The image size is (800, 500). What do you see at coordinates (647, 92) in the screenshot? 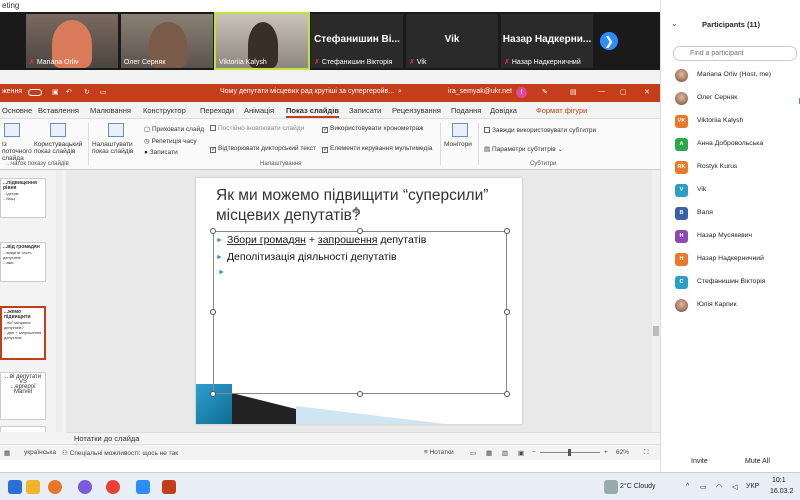
I see `close-icon: ✕` at bounding box center [647, 92].